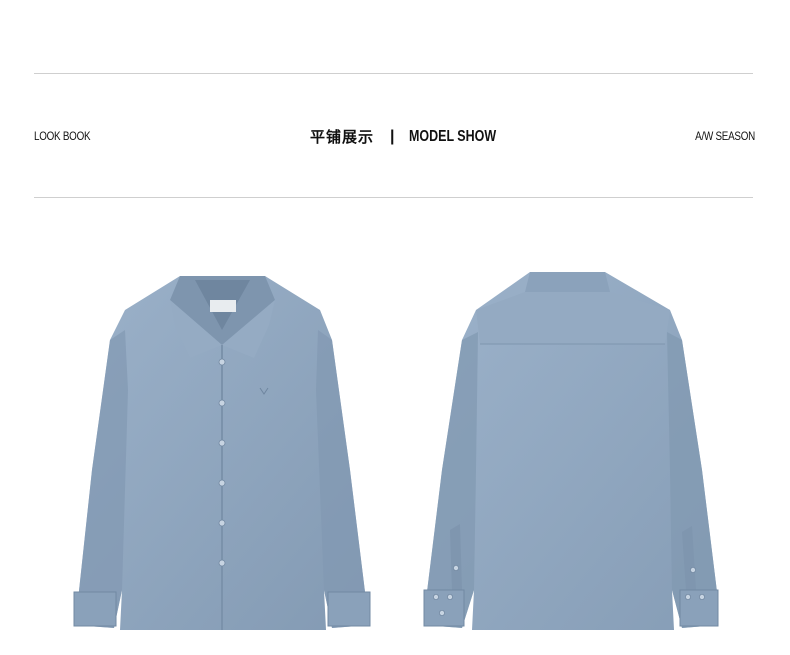 The height and width of the screenshot is (655, 790). I want to click on section-header: LOOK BOOK 平铺展示 | MODEL SHOW A/W SEASON, so click(394, 137).